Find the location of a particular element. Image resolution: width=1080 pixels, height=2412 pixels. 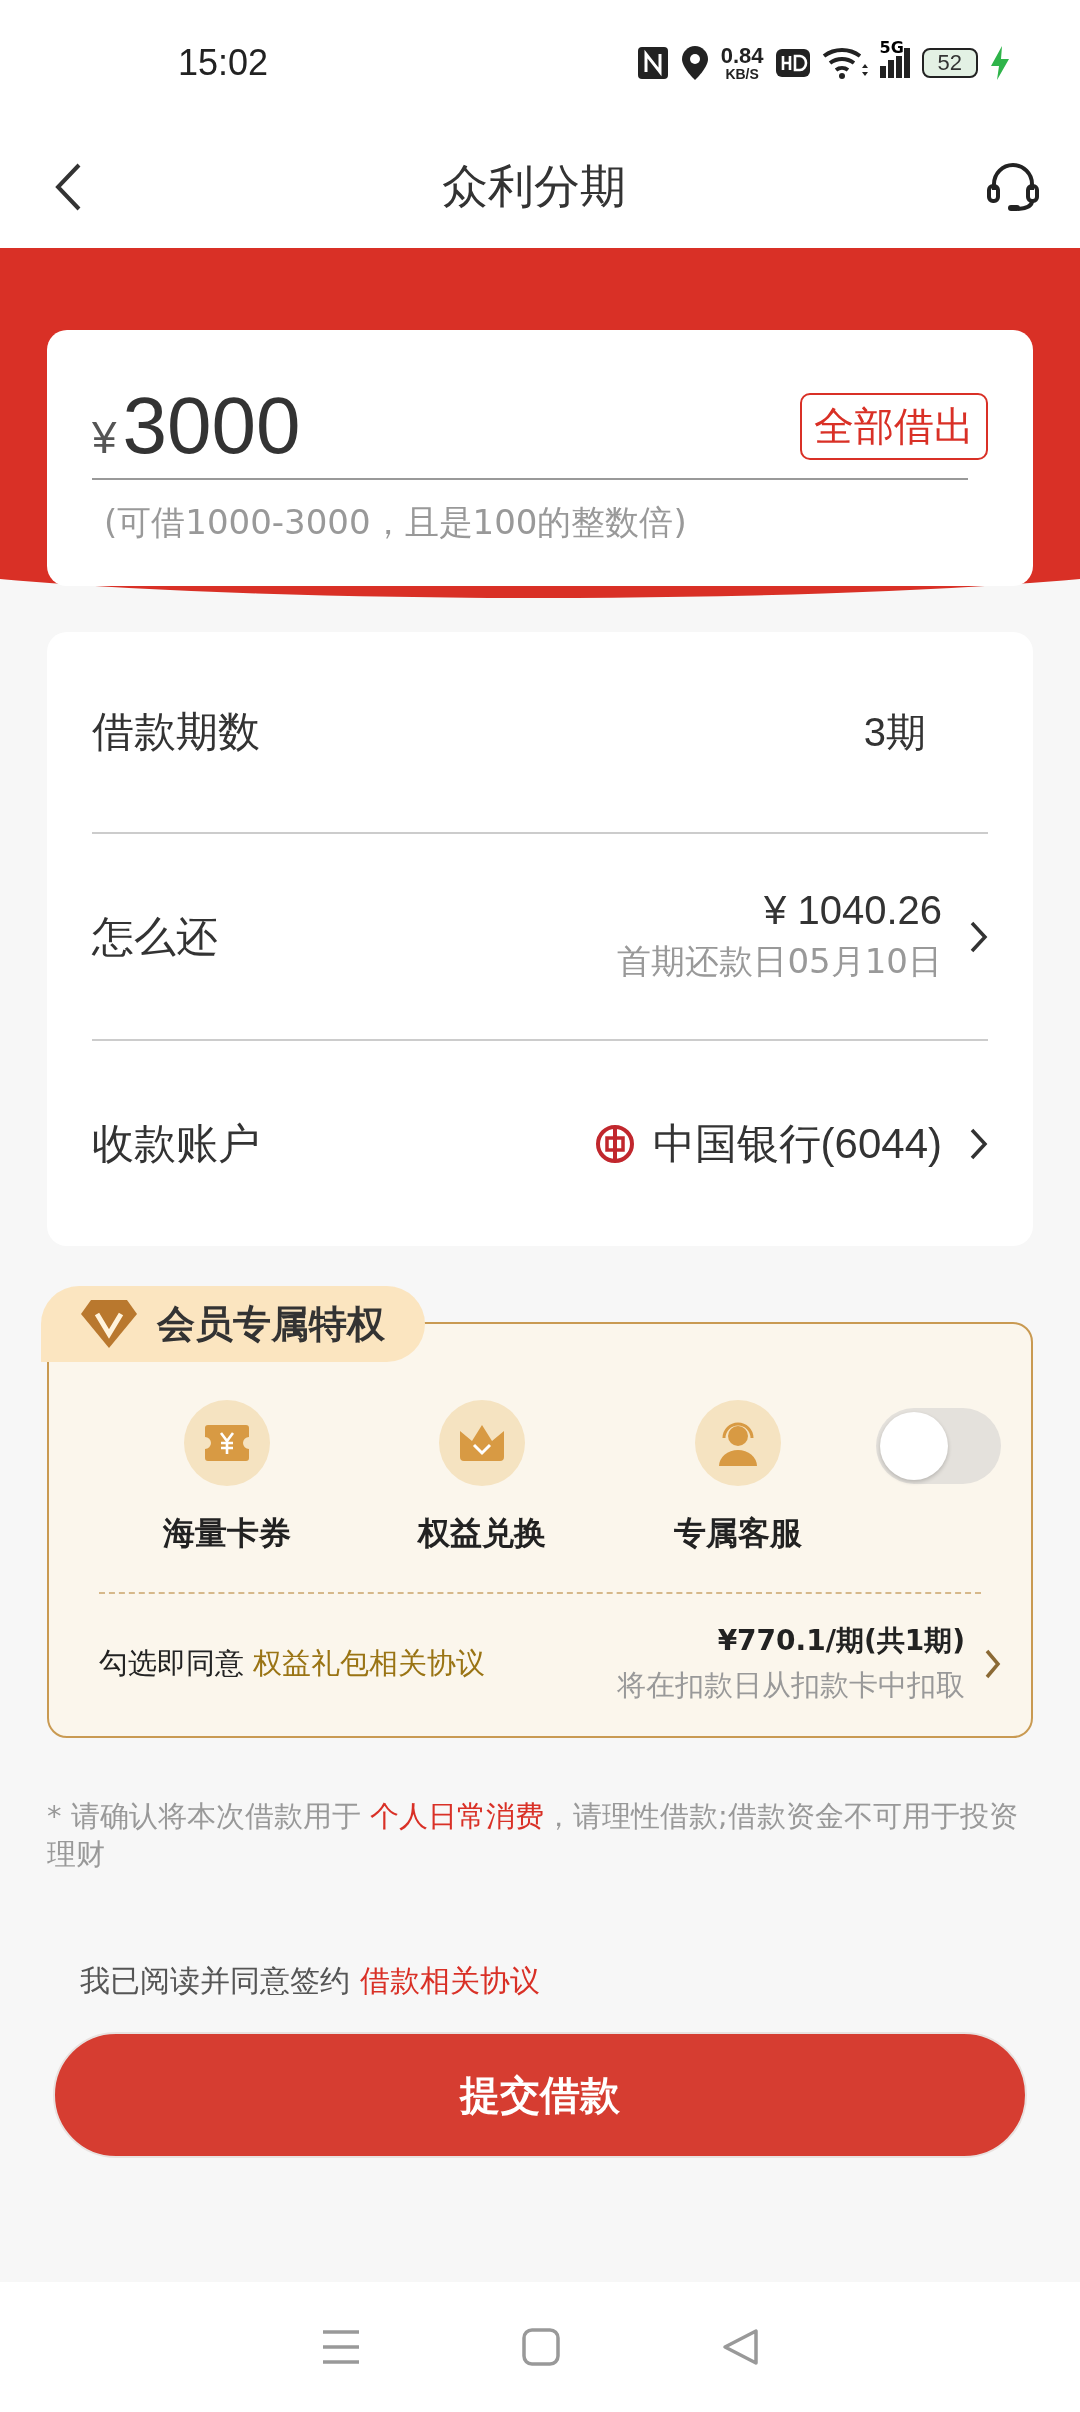

loan-agreement-link: 借款相关协议 is located at coordinates (449, 1981).